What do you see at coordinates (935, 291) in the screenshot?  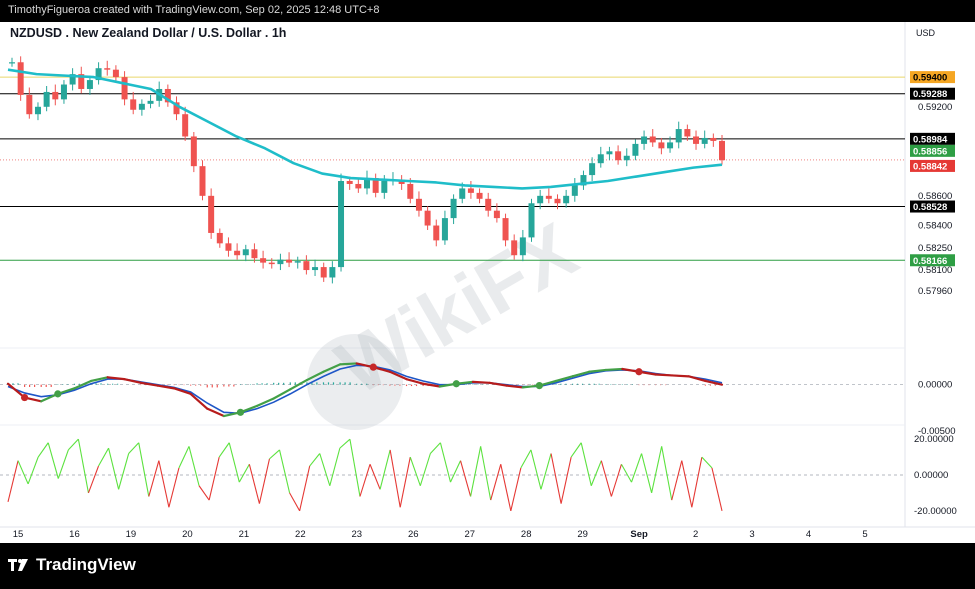 I see `price-tick-label: 0.57960` at bounding box center [935, 291].